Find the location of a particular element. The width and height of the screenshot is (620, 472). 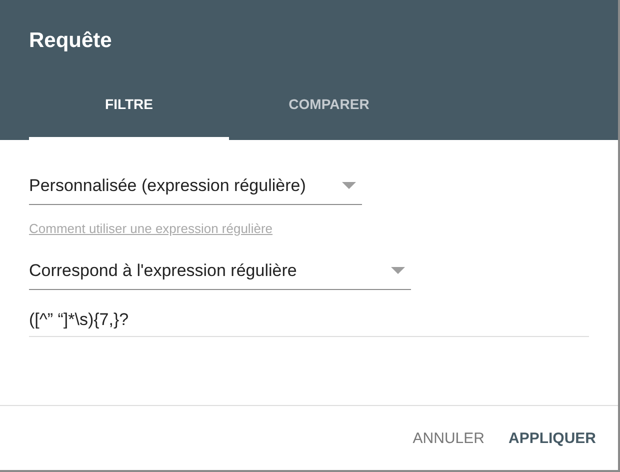

apply-button: APPLIQUER is located at coordinates (552, 438).